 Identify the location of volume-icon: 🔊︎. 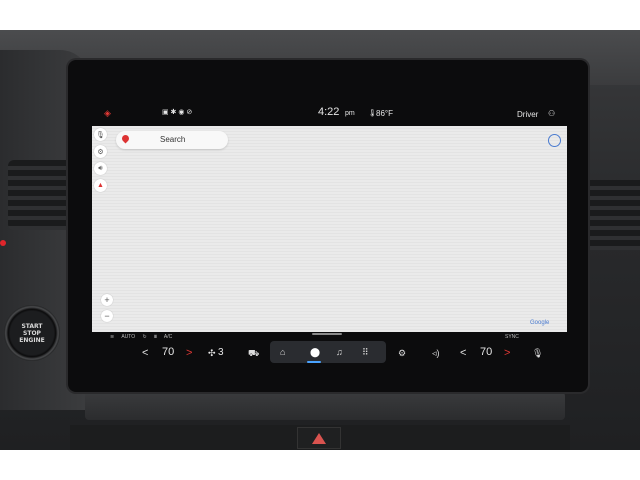
(100, 168).